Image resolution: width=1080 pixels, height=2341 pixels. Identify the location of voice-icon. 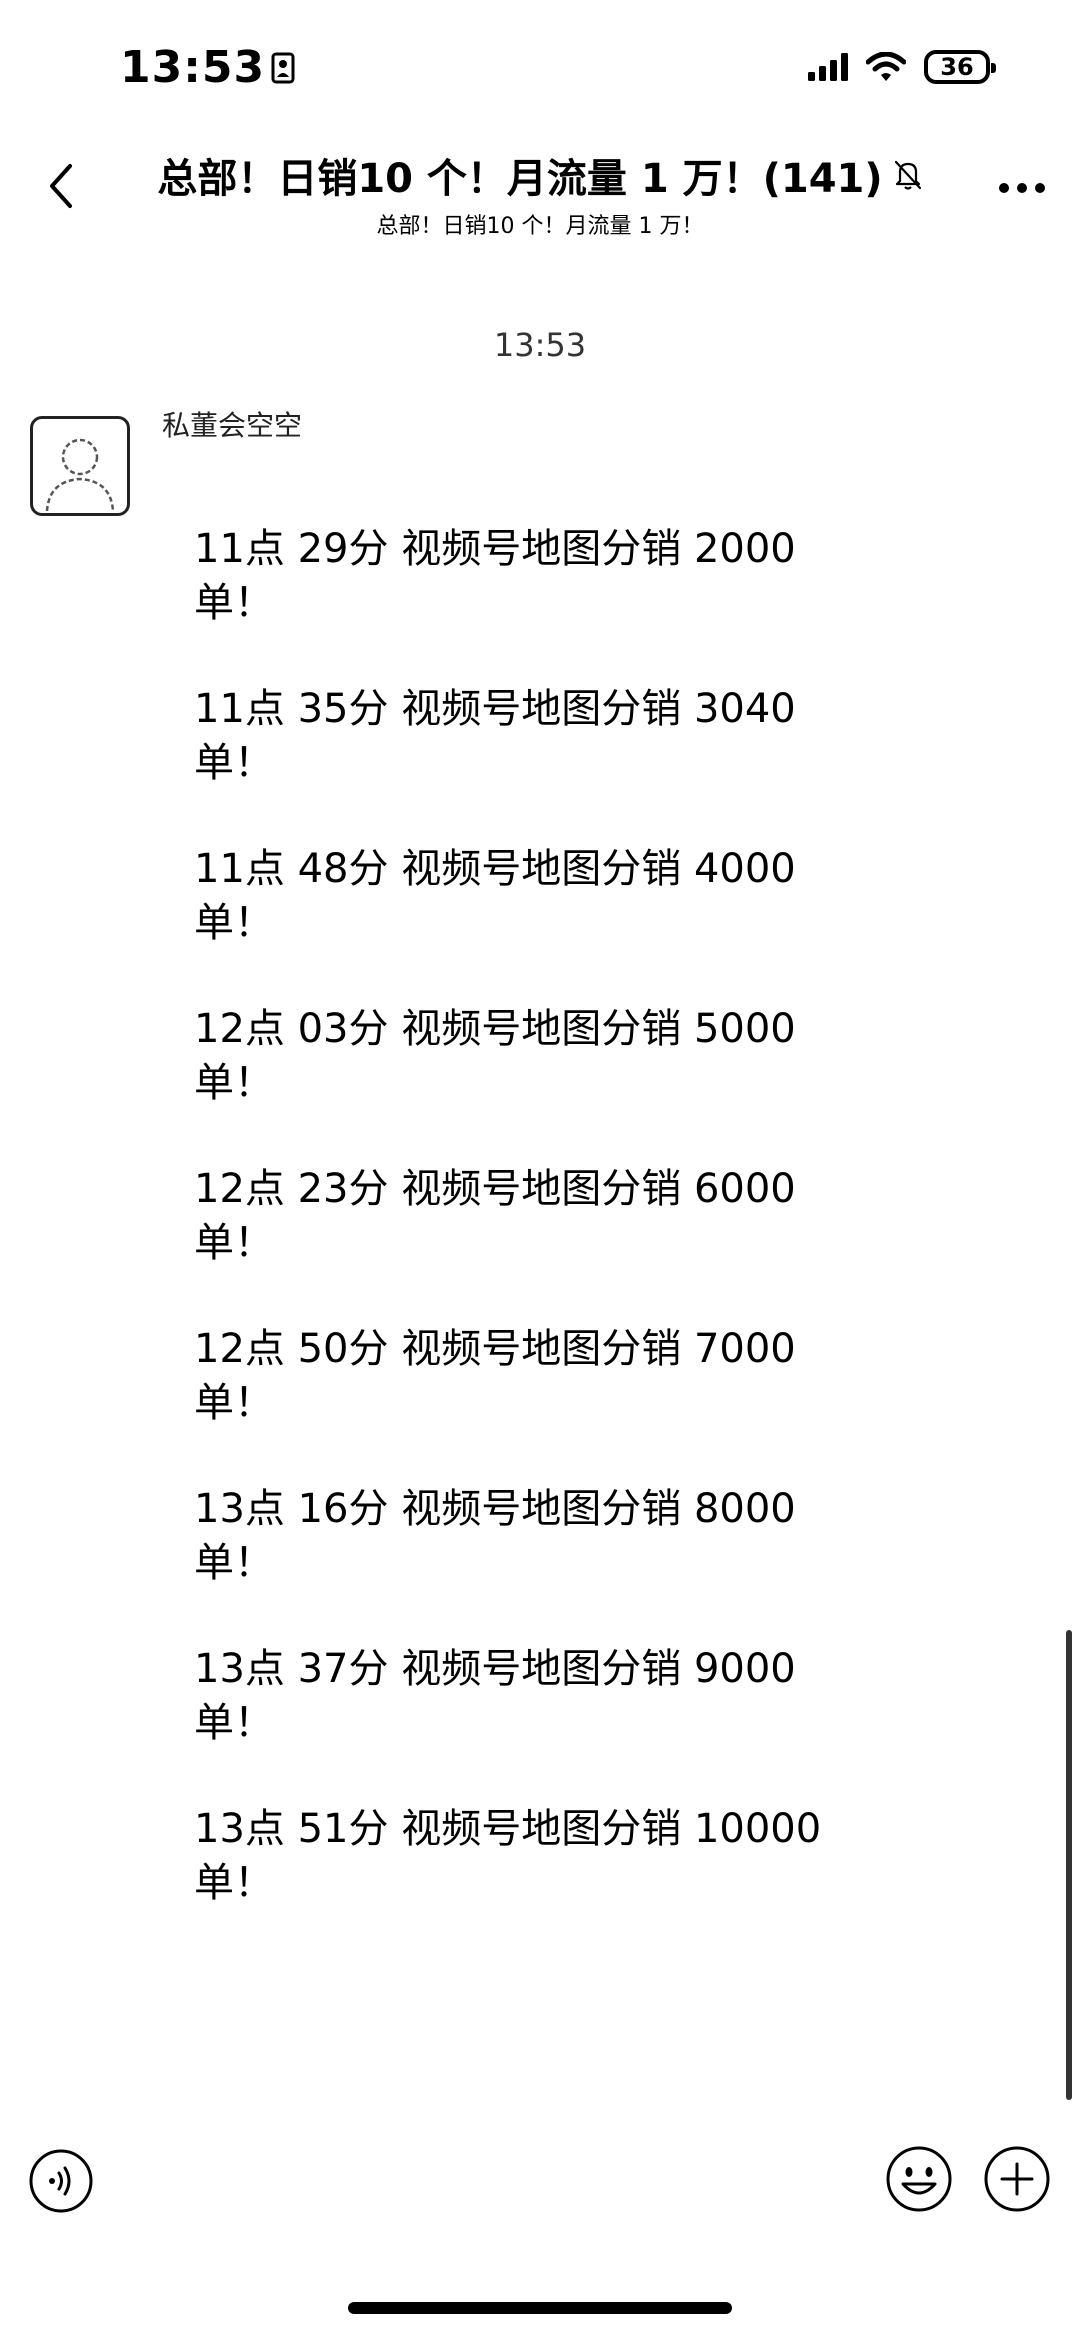
(61, 2181).